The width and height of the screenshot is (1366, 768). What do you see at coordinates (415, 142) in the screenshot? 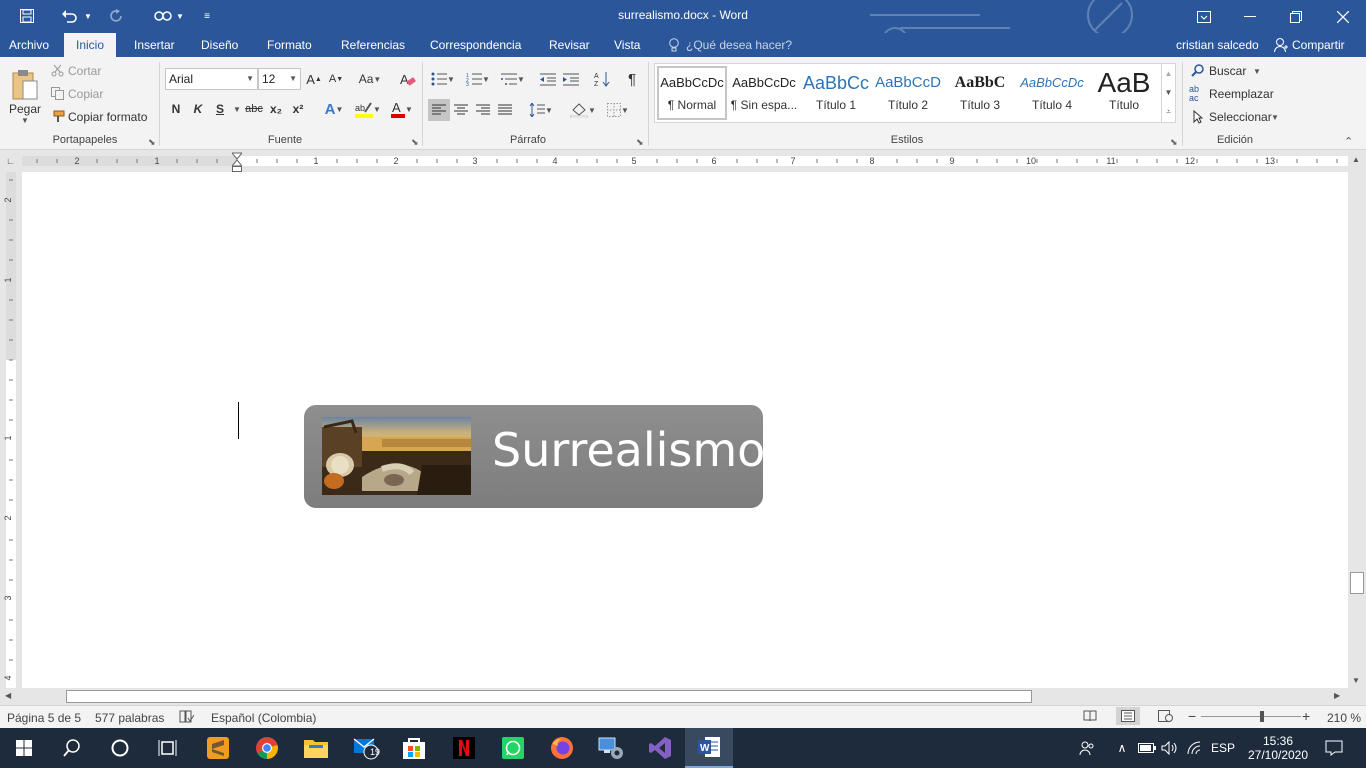
I see `font-launcher-icon: ⬊` at bounding box center [415, 142].